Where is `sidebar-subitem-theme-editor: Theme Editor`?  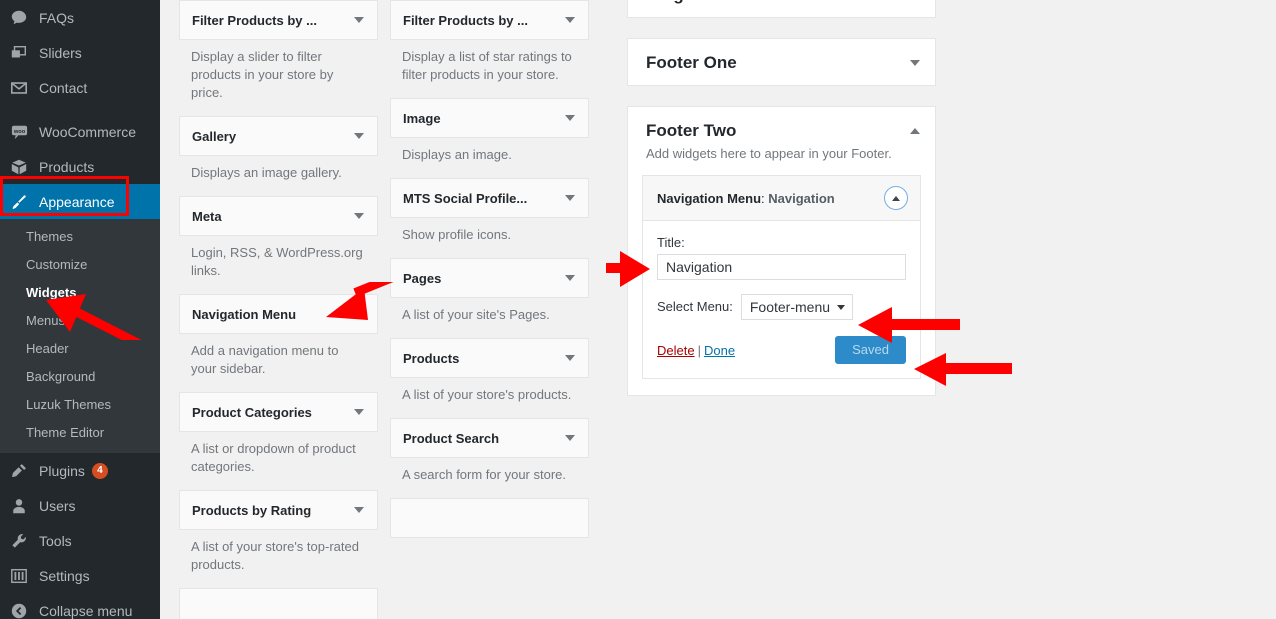 sidebar-subitem-theme-editor: Theme Editor is located at coordinates (80, 433).